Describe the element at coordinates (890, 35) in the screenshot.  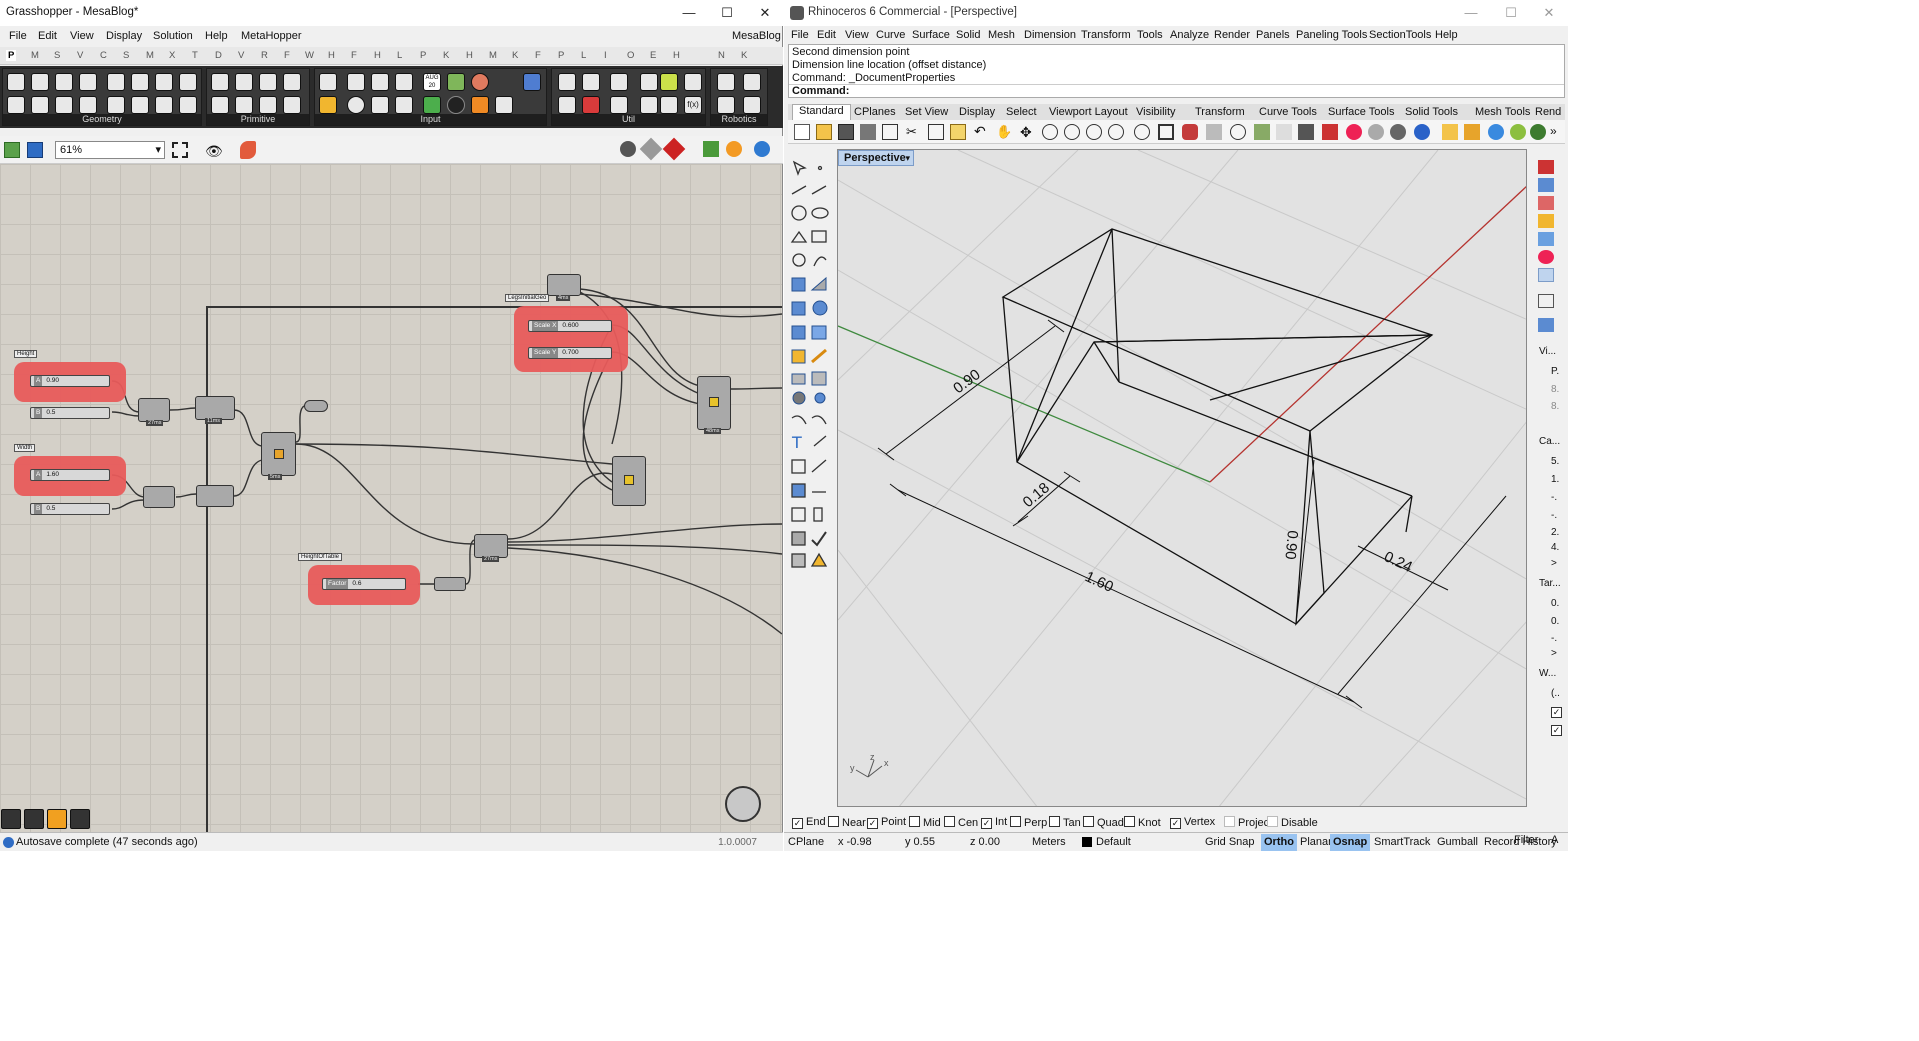
I see `menu-curve: Curve` at that location.